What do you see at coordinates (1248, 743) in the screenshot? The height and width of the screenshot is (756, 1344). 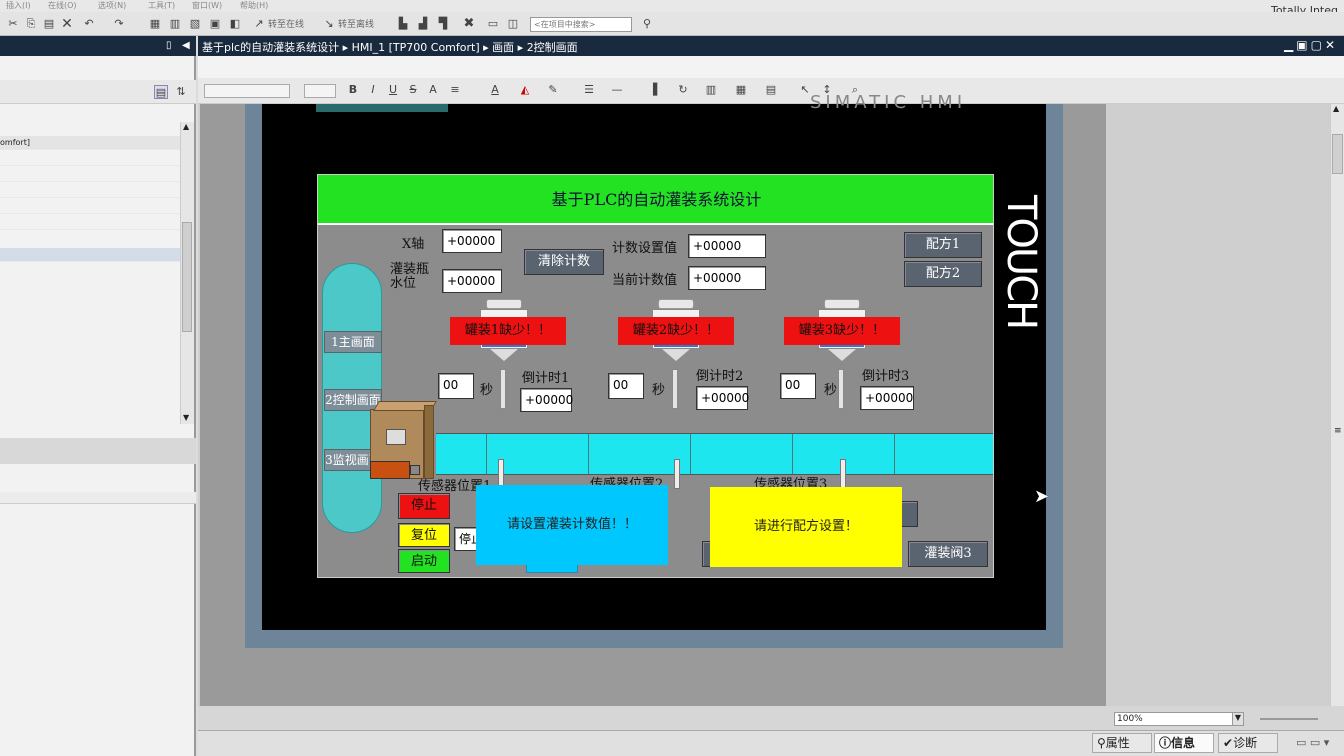 I see `tab-diagnostics: ✔诊断` at bounding box center [1248, 743].